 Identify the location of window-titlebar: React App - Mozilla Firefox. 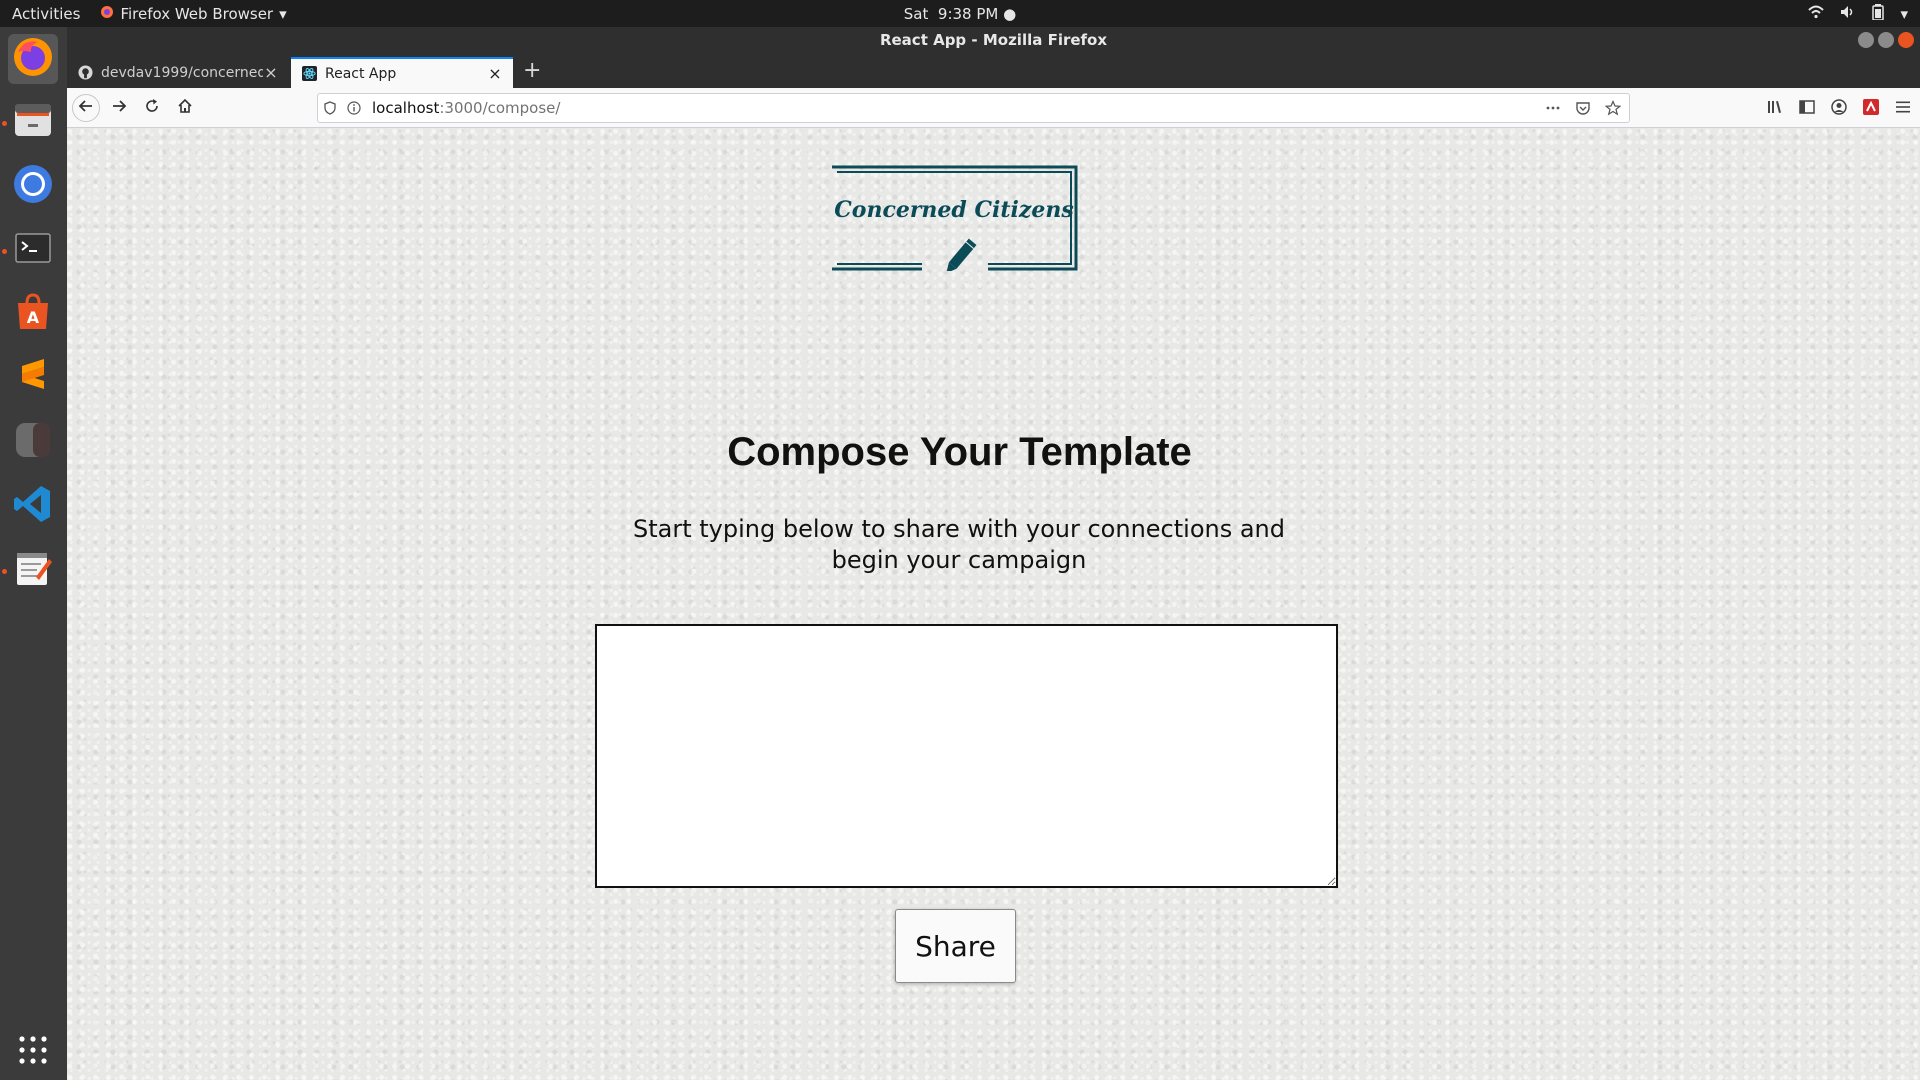
(993, 40).